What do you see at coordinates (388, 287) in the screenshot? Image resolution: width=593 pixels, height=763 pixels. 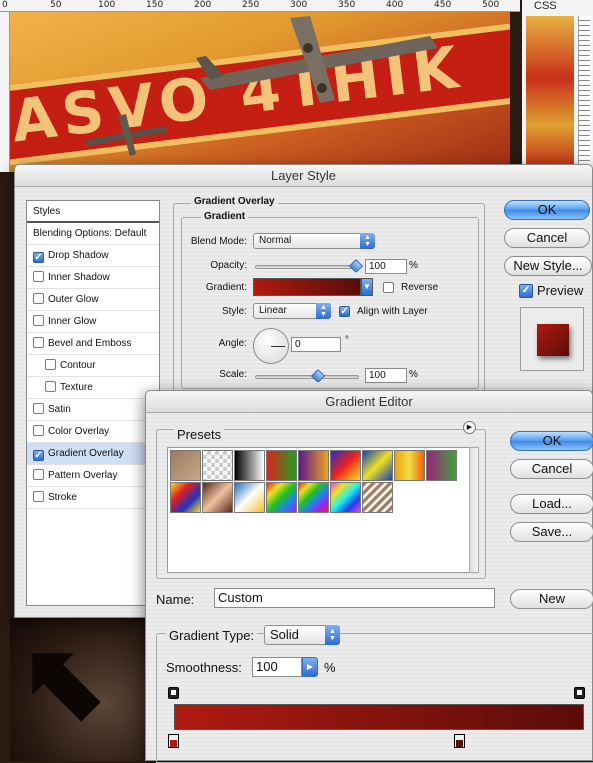 I see `reverse-checkbox` at bounding box center [388, 287].